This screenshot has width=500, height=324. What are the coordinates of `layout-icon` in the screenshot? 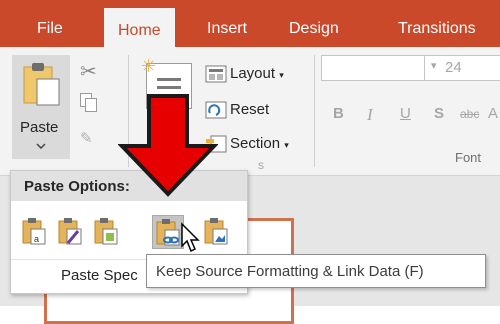 It's located at (216, 74).